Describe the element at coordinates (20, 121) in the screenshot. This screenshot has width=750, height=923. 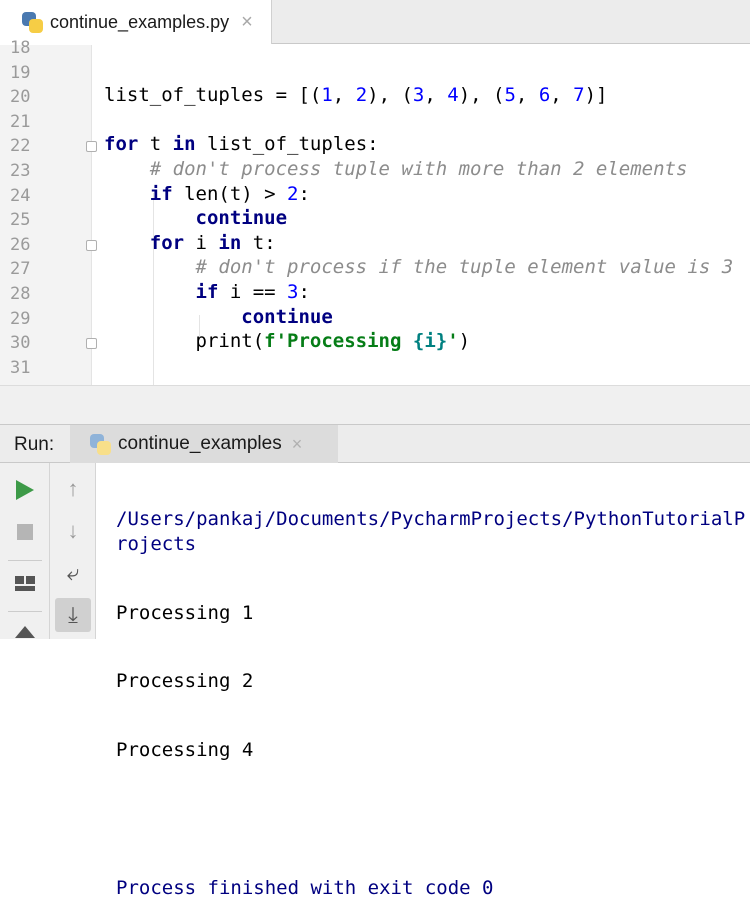
I see `line-number: 21` at that location.